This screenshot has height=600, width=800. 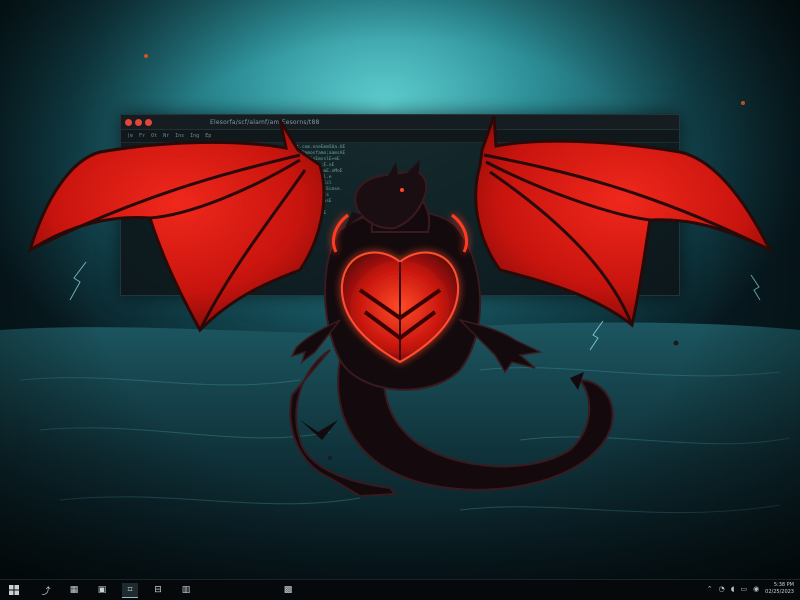 I want to click on window-titlebar: Elesorfa/scf/alamf/am/Eesorns/t88, so click(x=400, y=122).